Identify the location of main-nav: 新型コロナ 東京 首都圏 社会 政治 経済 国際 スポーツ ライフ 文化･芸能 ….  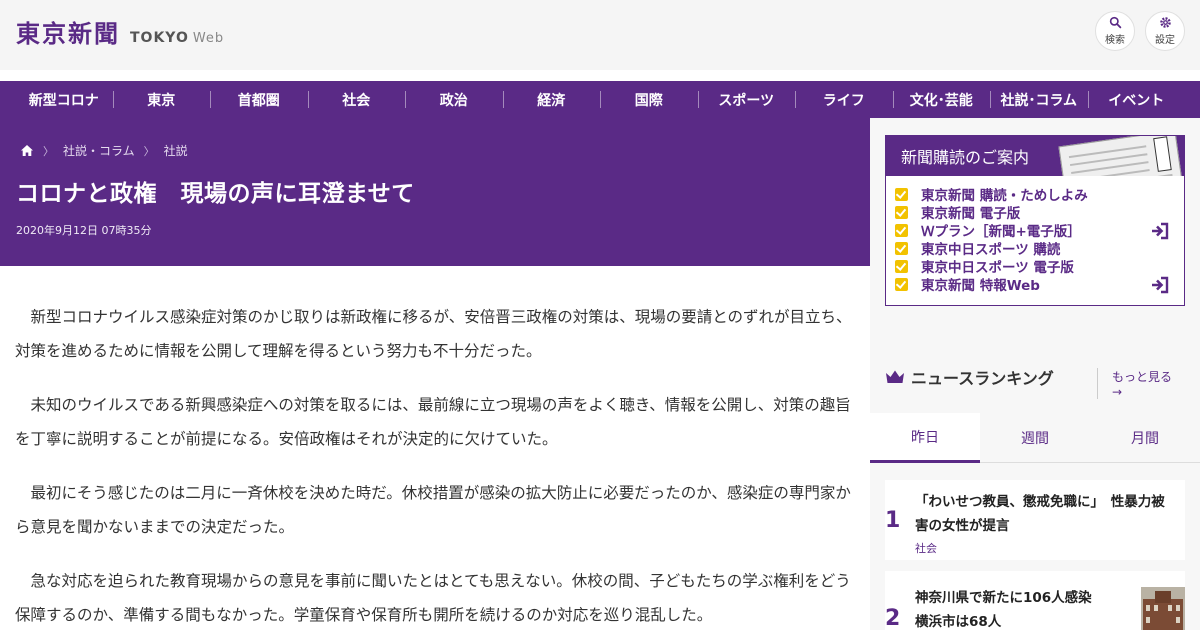
(600, 99).